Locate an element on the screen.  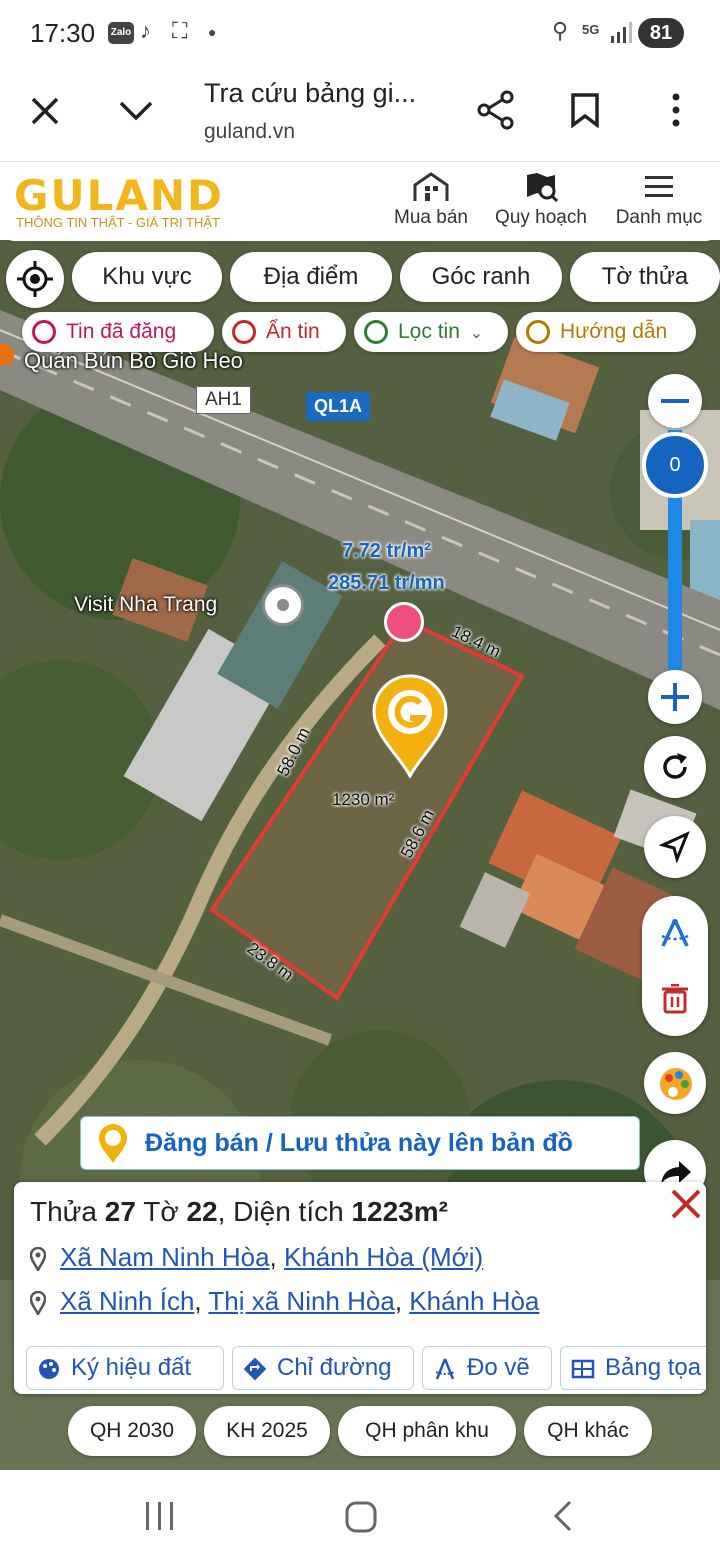
close-icon is located at coordinates (45, 111).